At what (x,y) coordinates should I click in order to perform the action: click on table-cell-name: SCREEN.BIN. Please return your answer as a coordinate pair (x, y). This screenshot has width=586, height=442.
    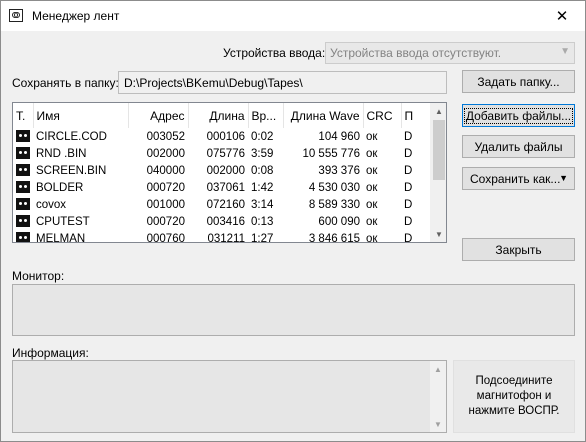
    Looking at the image, I should click on (71, 170).